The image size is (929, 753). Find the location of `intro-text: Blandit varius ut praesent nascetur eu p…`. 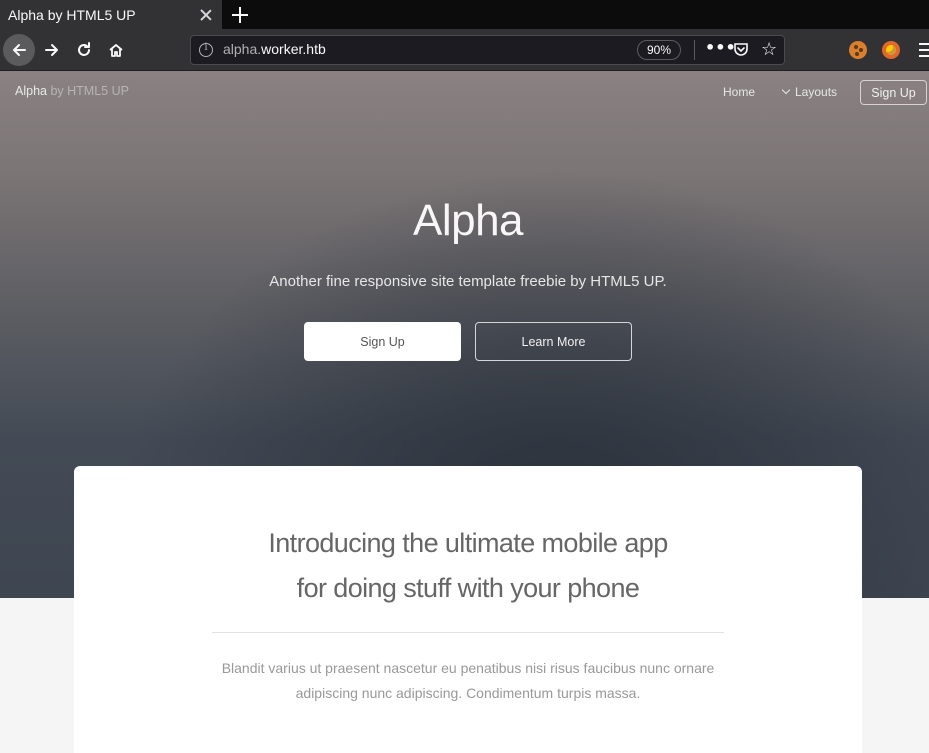

intro-text: Blandit varius ut praesent nascetur eu p… is located at coordinates (468, 681).